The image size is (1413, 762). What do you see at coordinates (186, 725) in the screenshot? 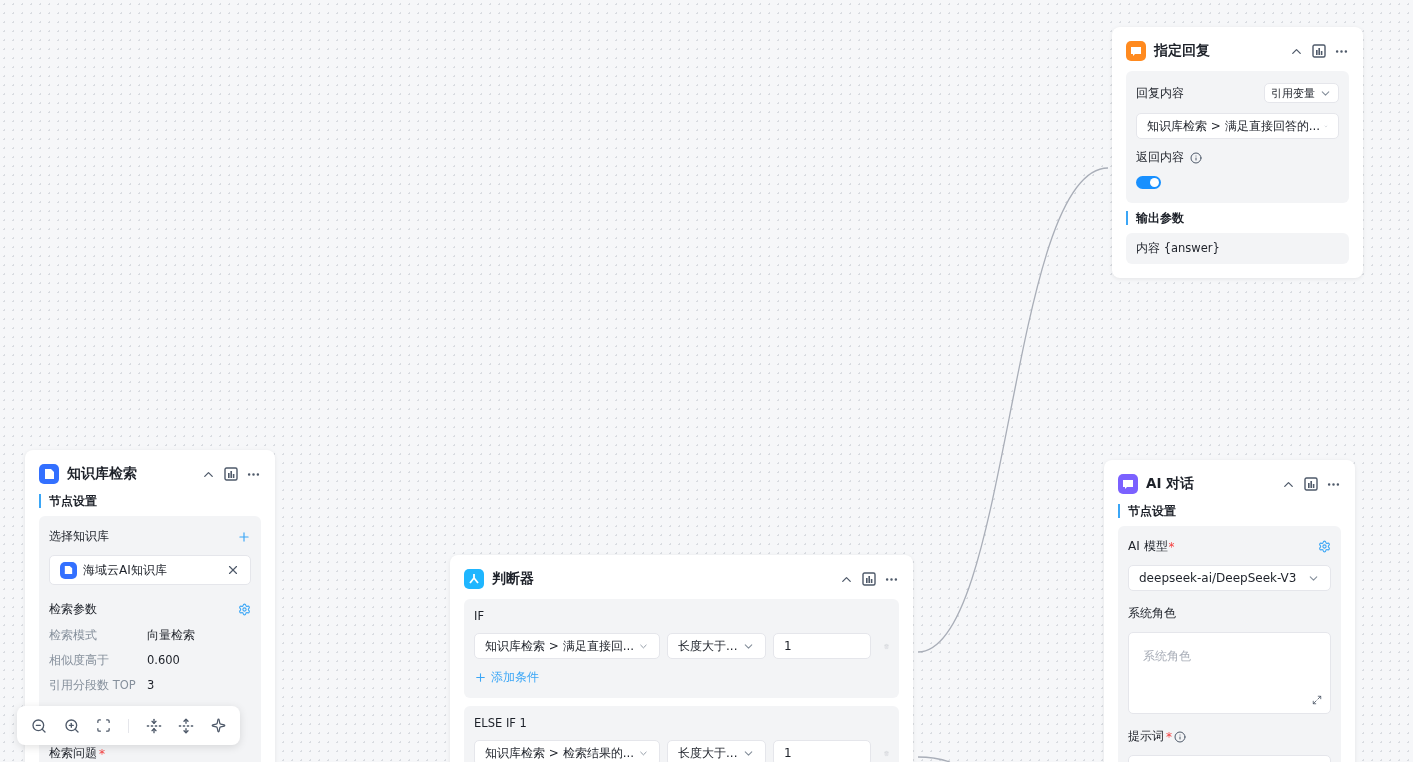
I see `unfold-icon` at bounding box center [186, 725].